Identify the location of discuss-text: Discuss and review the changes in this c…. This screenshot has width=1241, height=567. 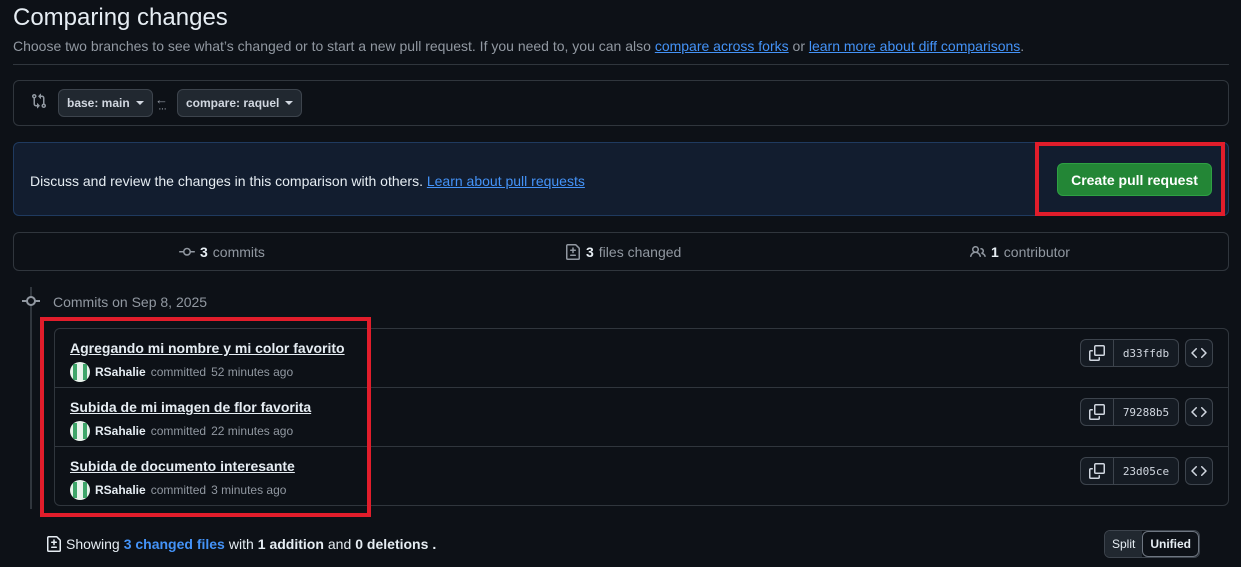
(307, 181).